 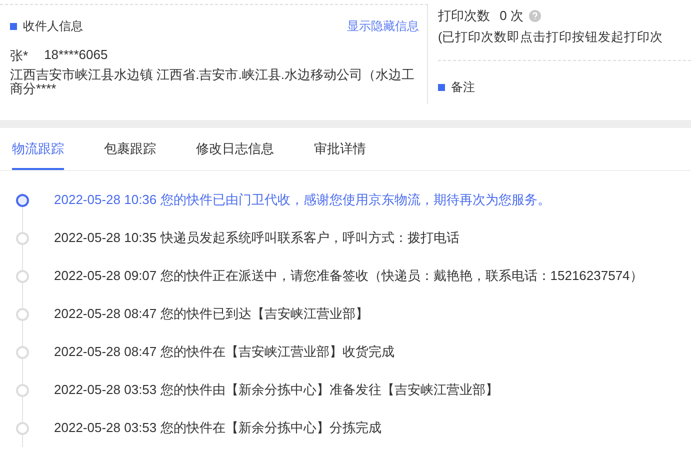 What do you see at coordinates (211, 314) in the screenshot?
I see `tracking-event: 2022-05-28 08:47 您的快件已到达【吉安峡江营业部】` at bounding box center [211, 314].